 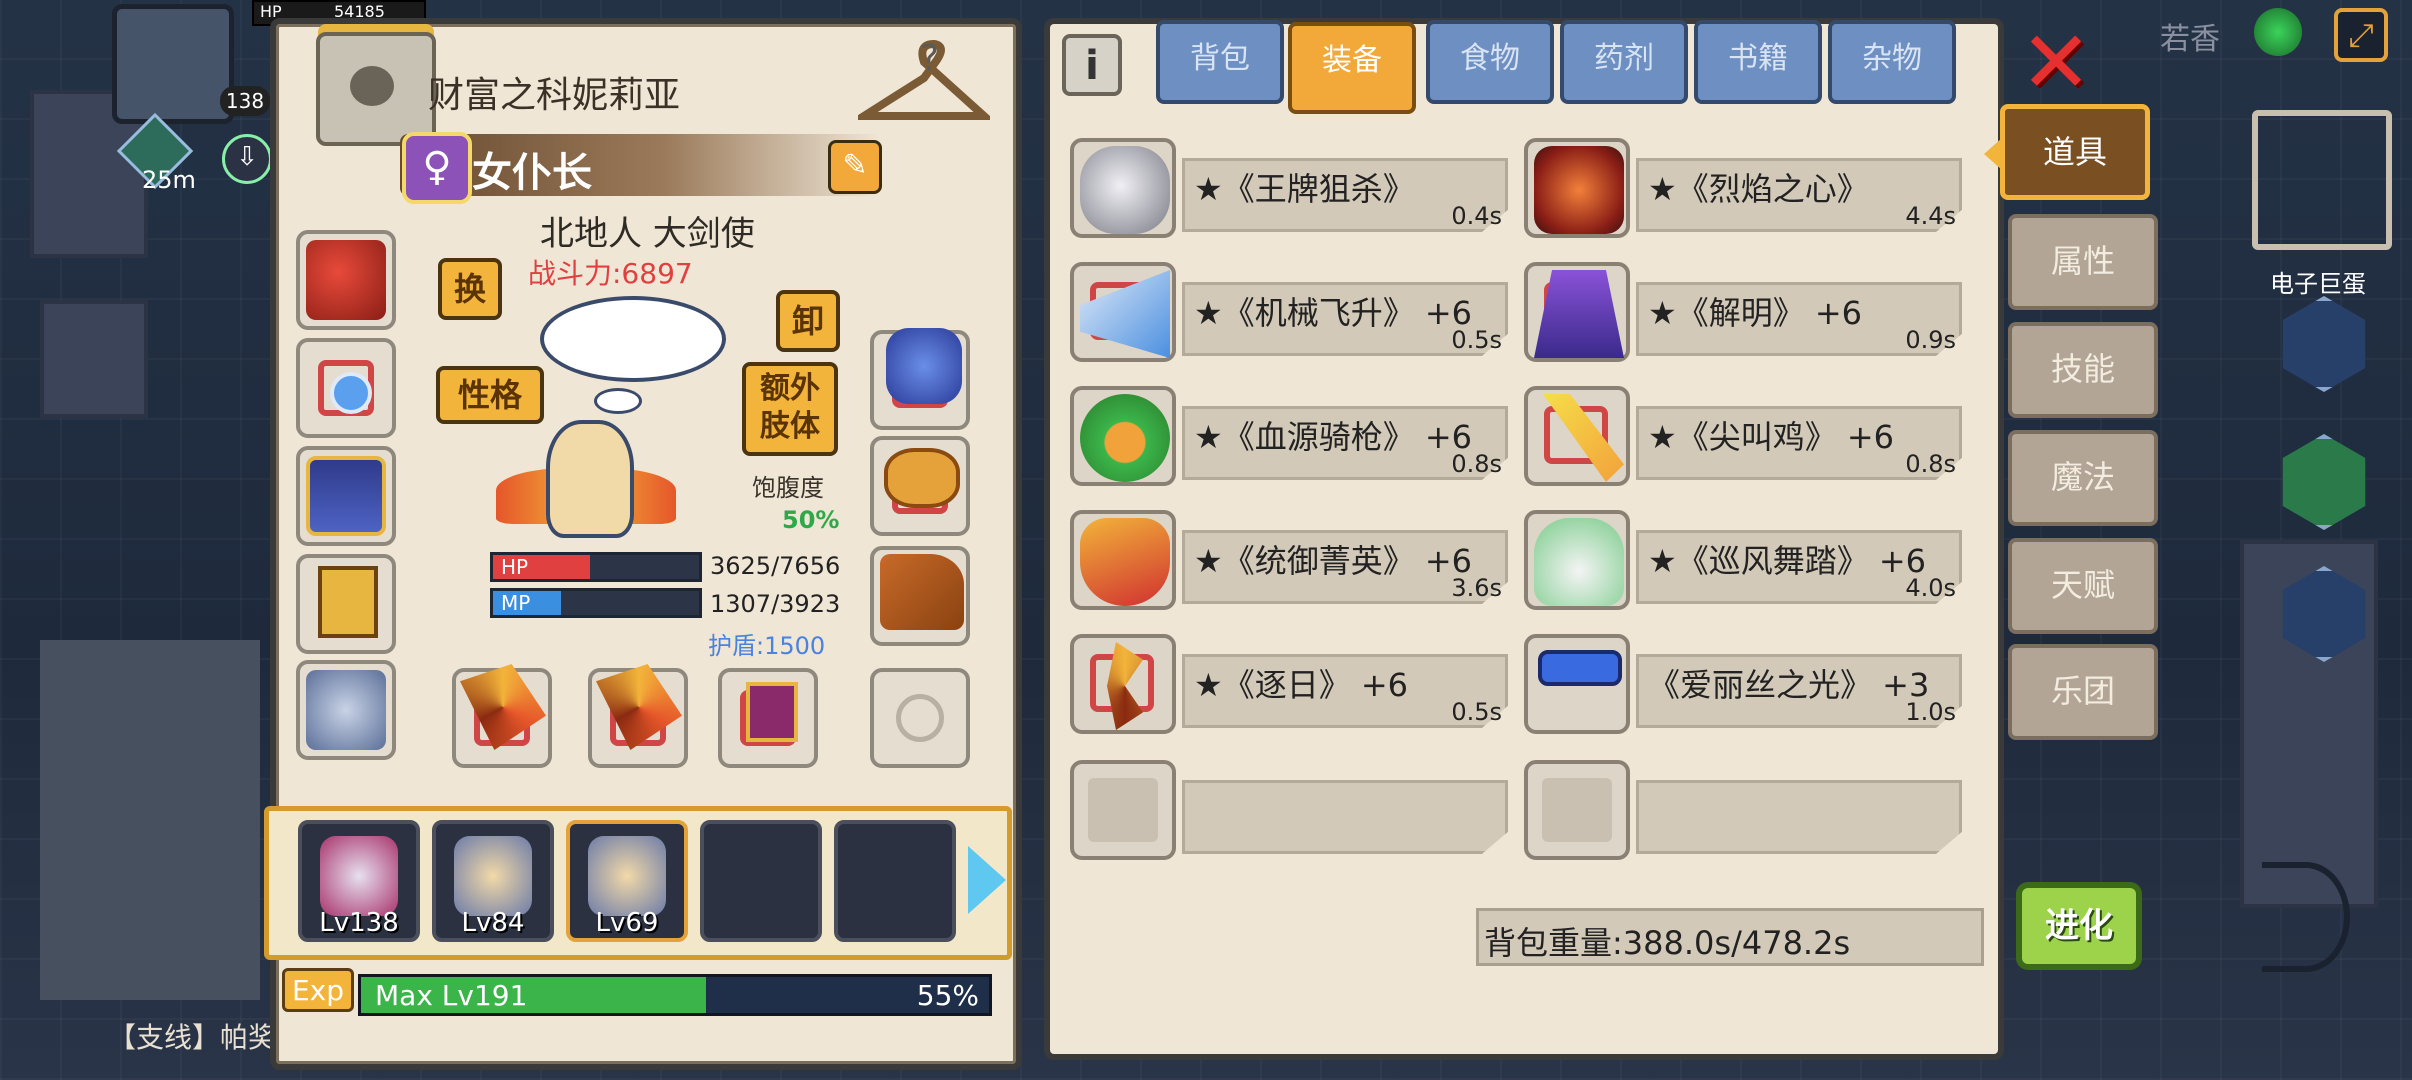 I want to click on equip-slot-accessory-empty, so click(x=920, y=718).